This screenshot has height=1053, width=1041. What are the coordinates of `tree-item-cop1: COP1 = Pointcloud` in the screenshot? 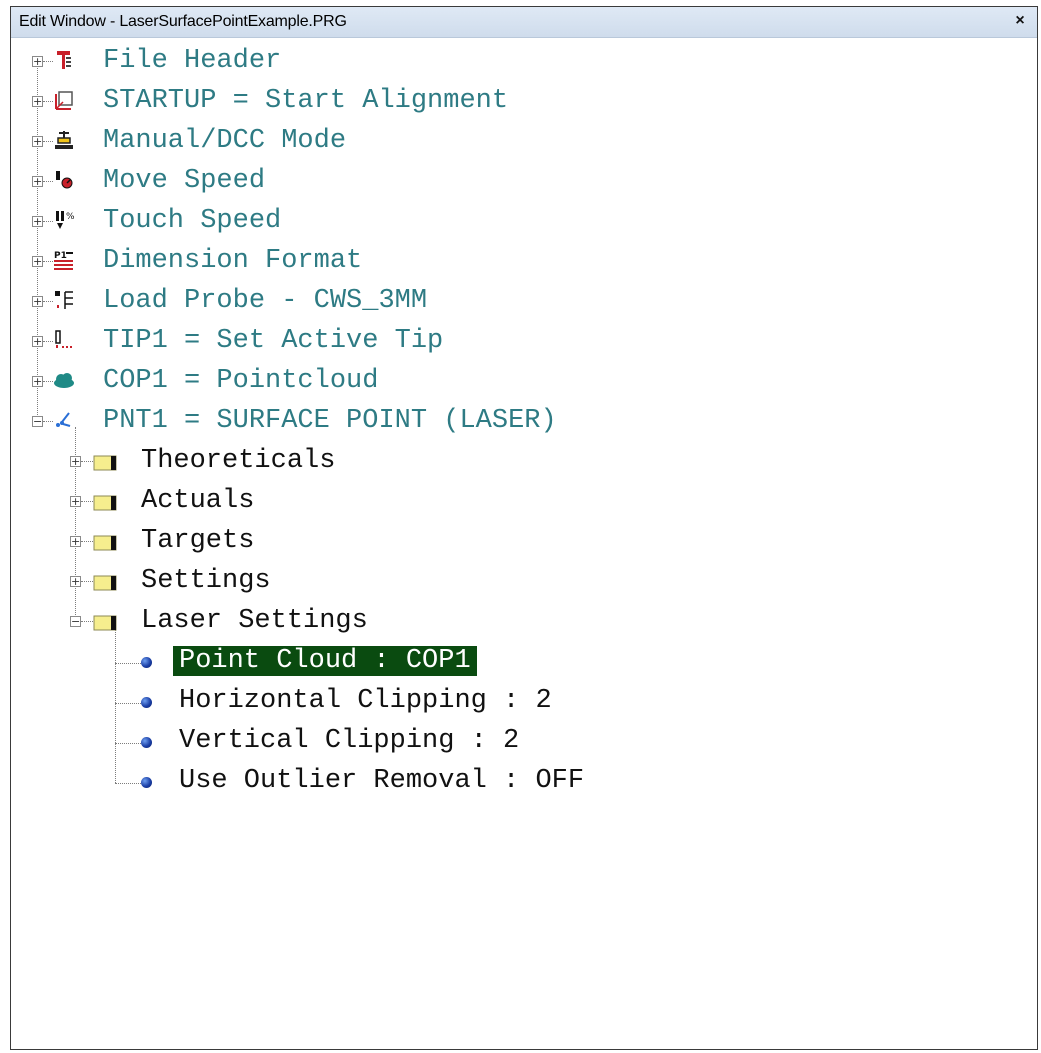 It's located at (240, 381).